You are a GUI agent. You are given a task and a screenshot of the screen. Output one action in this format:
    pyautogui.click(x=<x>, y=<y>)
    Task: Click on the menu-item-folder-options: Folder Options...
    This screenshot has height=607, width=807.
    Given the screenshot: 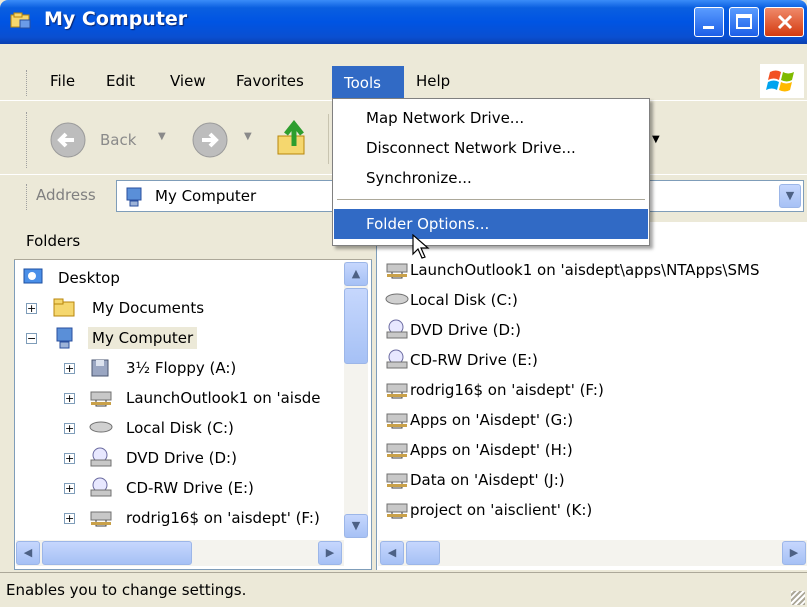 What is the action you would take?
    pyautogui.click(x=491, y=224)
    